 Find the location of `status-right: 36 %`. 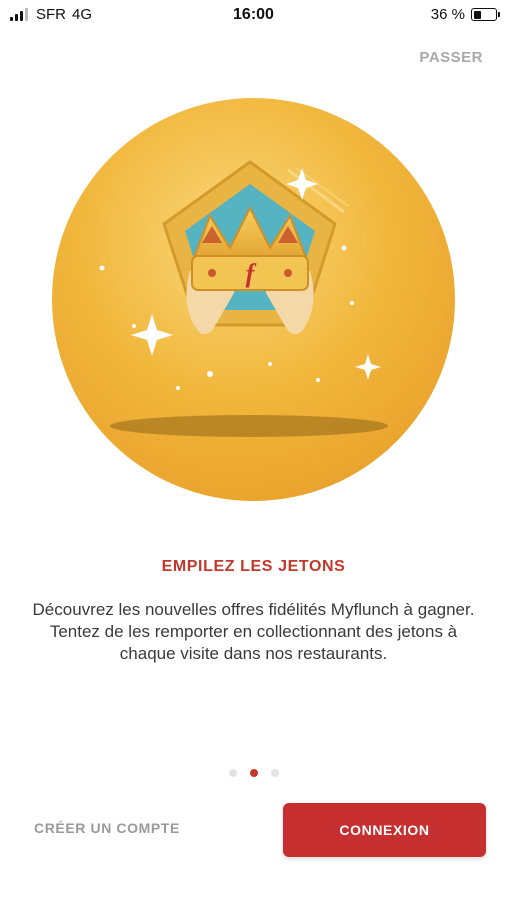

status-right: 36 % is located at coordinates (465, 14).